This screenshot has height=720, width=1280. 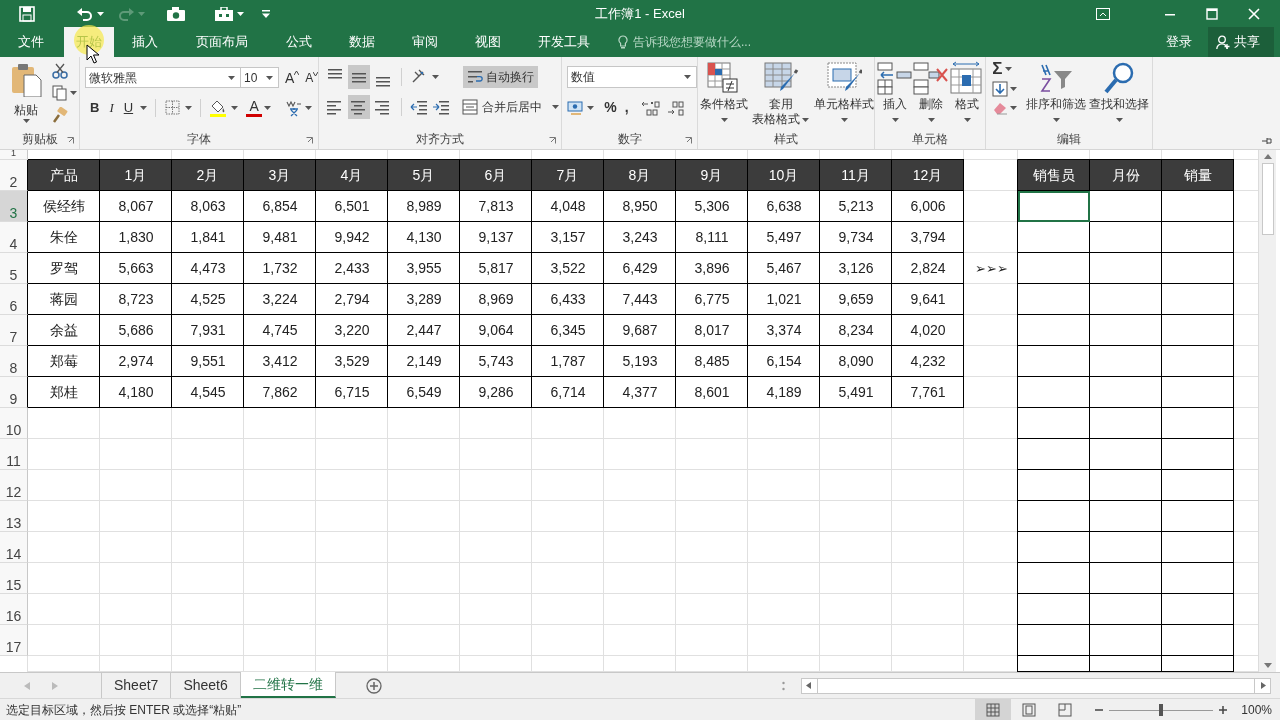 I want to click on row-header: 3, so click(x=14, y=206).